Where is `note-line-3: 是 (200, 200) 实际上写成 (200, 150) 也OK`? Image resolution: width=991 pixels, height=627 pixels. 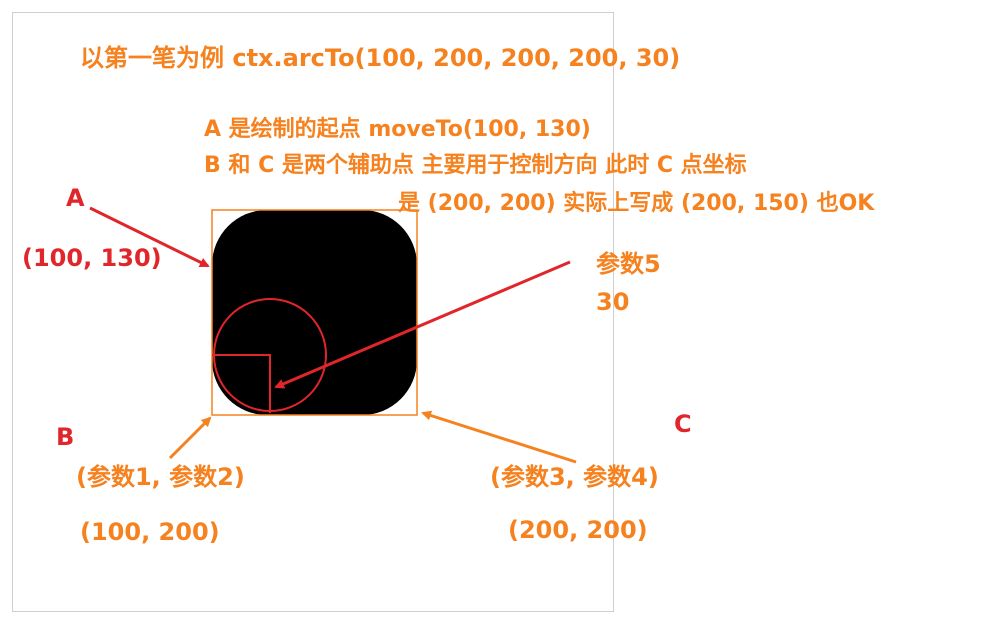
note-line-3: 是 (200, 200) 实际上写成 (200, 150) 也OK is located at coordinates (636, 203).